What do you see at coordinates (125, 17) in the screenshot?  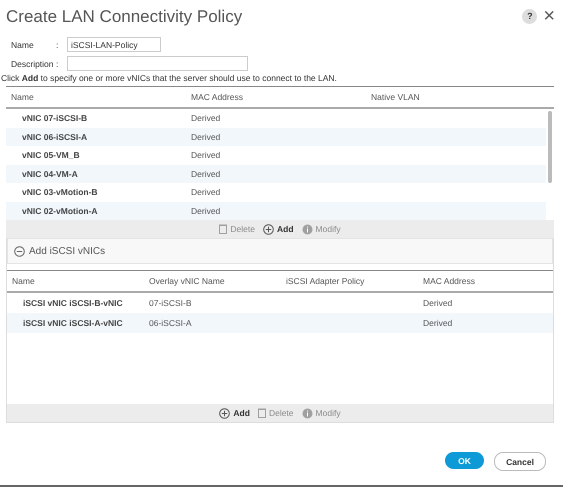 I see `dialog-title: Create LAN Connectivity Policy` at bounding box center [125, 17].